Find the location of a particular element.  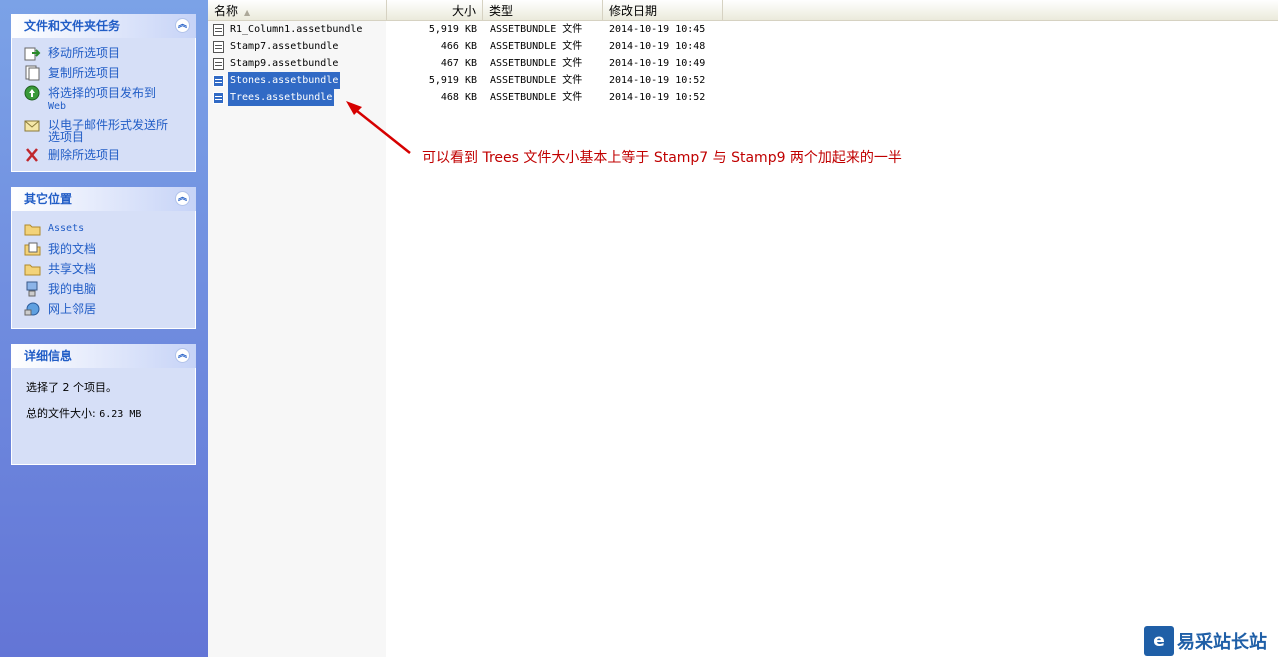

file-name: Trees.assetbundle is located at coordinates (281, 97).